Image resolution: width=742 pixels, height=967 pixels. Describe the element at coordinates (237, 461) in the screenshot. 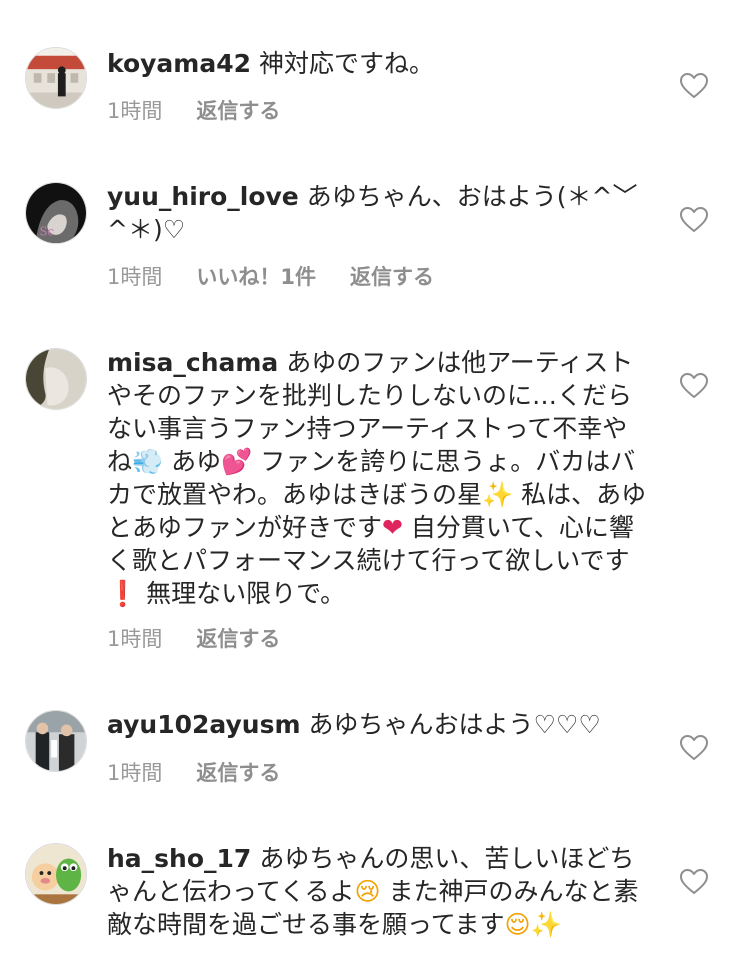

I see `two-hearts-emoji-icon: 💕` at that location.